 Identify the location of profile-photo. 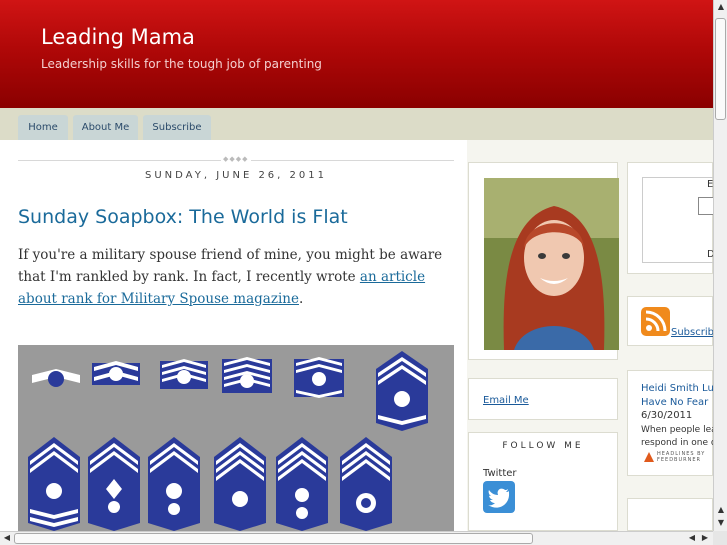
(551, 264).